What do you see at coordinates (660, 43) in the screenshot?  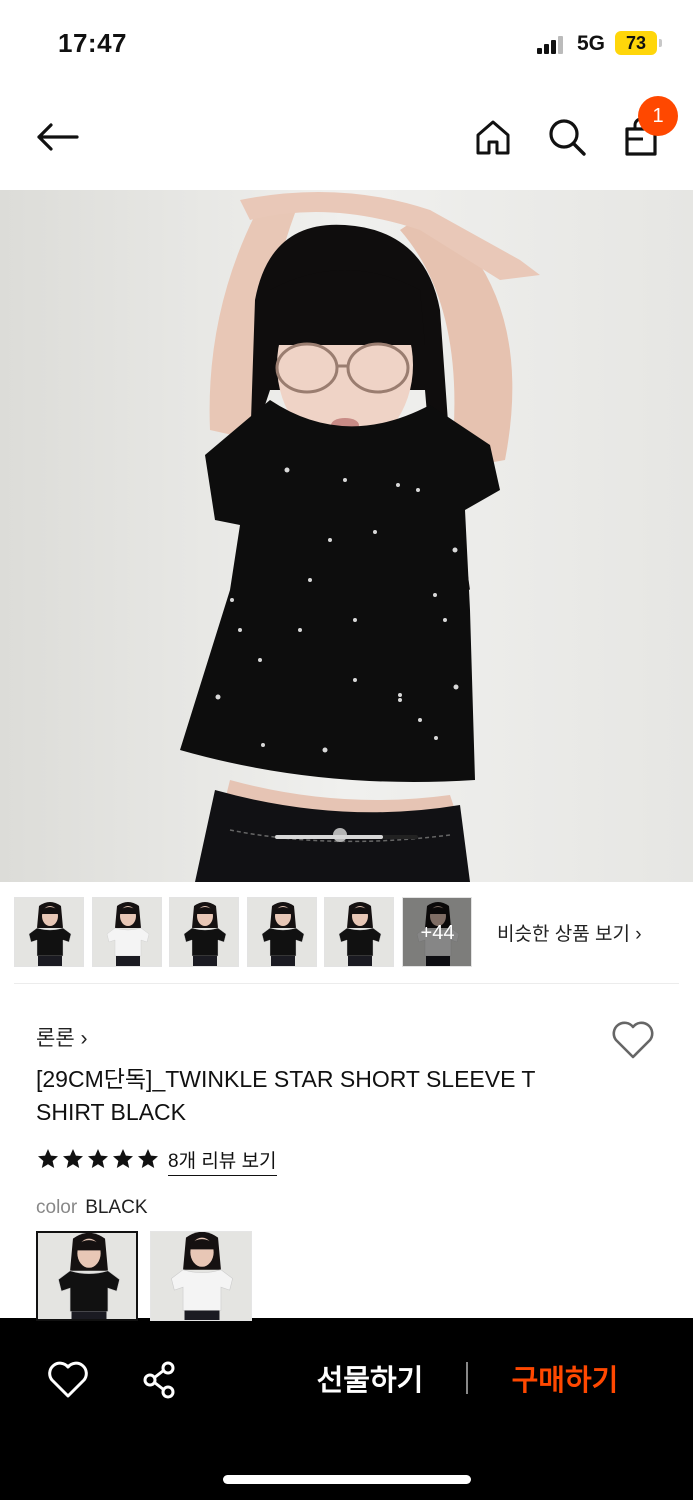 I see `battery-tip` at bounding box center [660, 43].